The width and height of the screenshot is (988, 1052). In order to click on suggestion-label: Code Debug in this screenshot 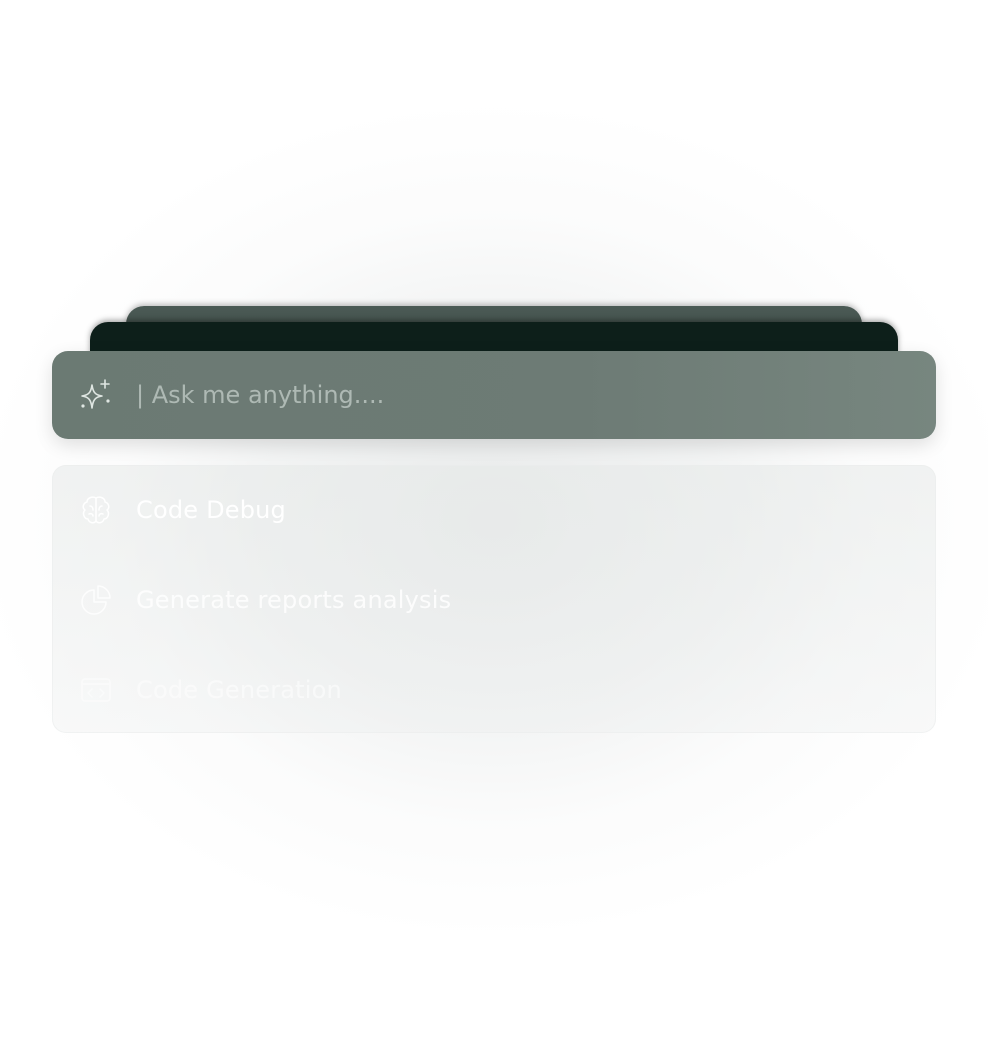, I will do `click(211, 510)`.